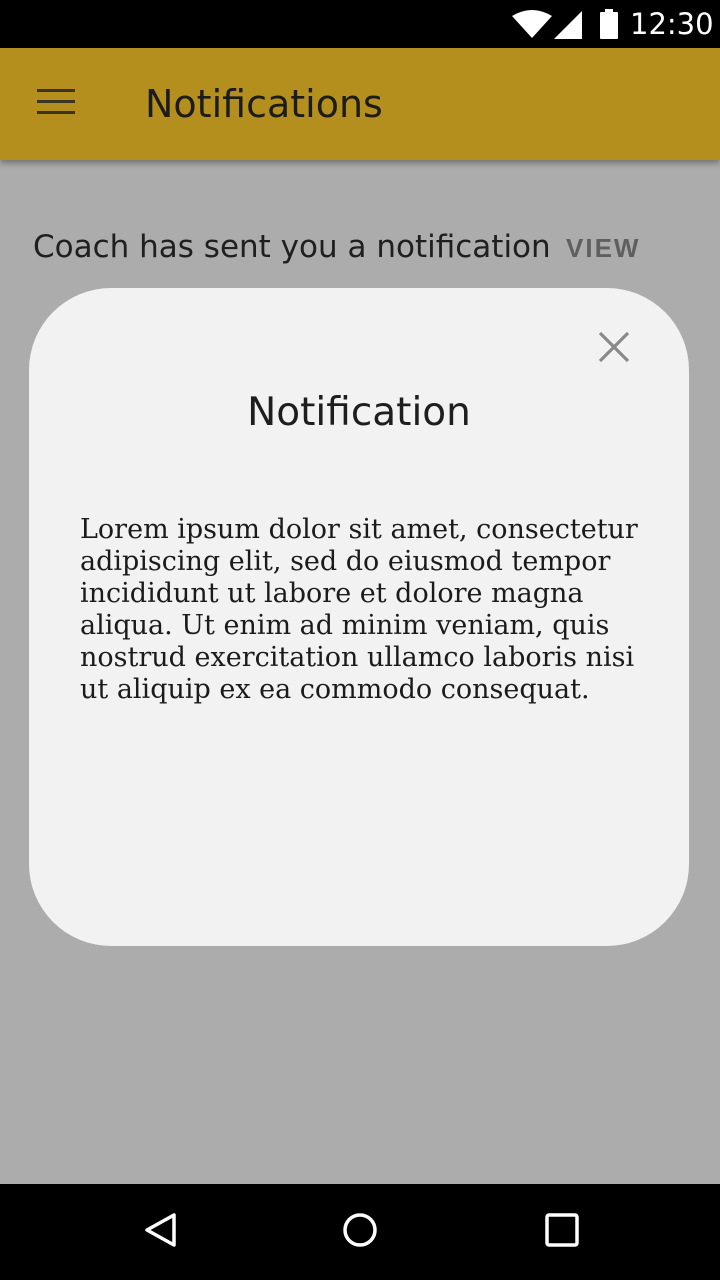 Image resolution: width=720 pixels, height=1280 pixels. Describe the element at coordinates (568, 27) in the screenshot. I see `signal-icon` at that location.